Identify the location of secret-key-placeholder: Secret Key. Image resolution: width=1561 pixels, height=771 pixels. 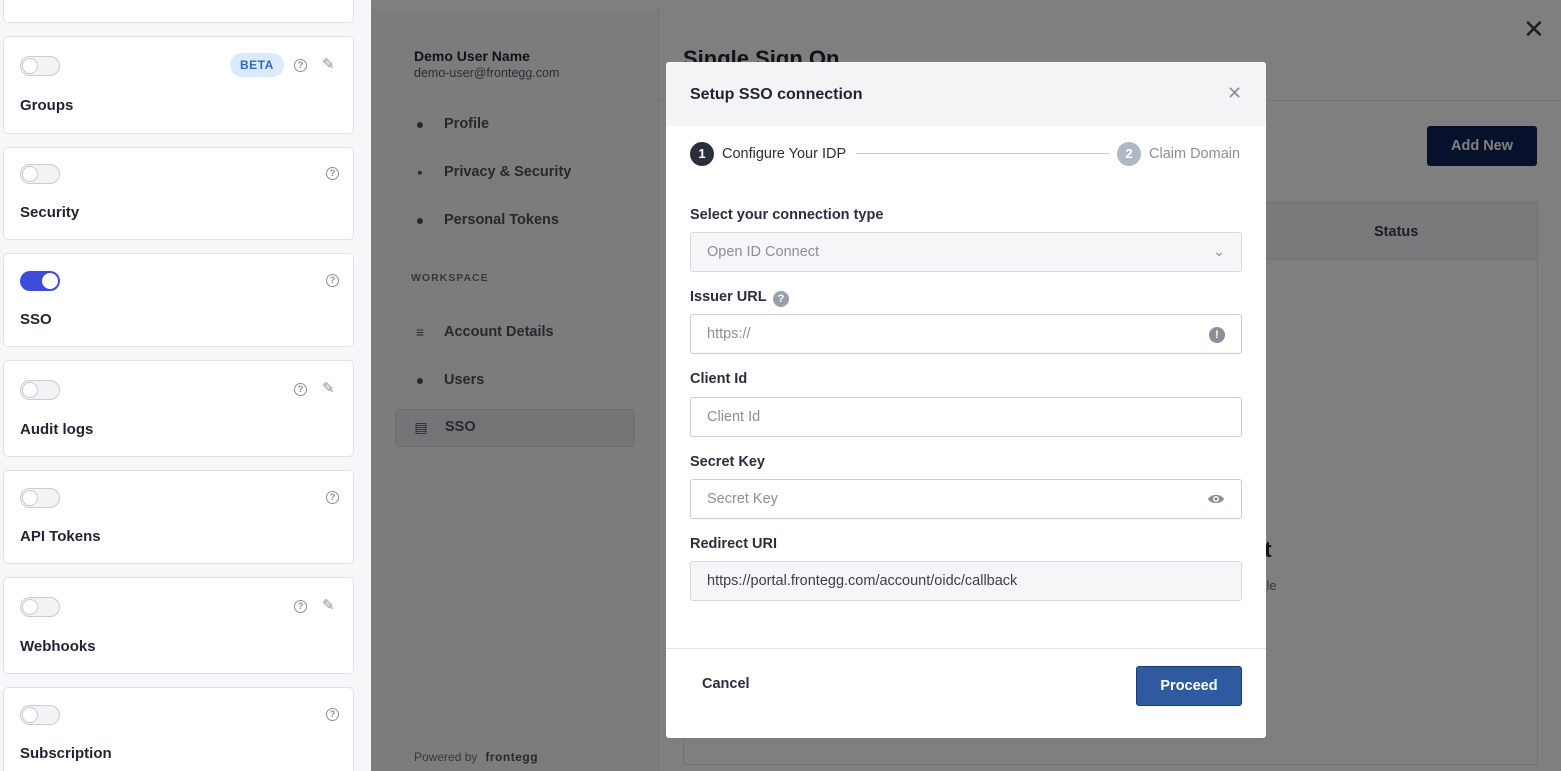
(742, 499).